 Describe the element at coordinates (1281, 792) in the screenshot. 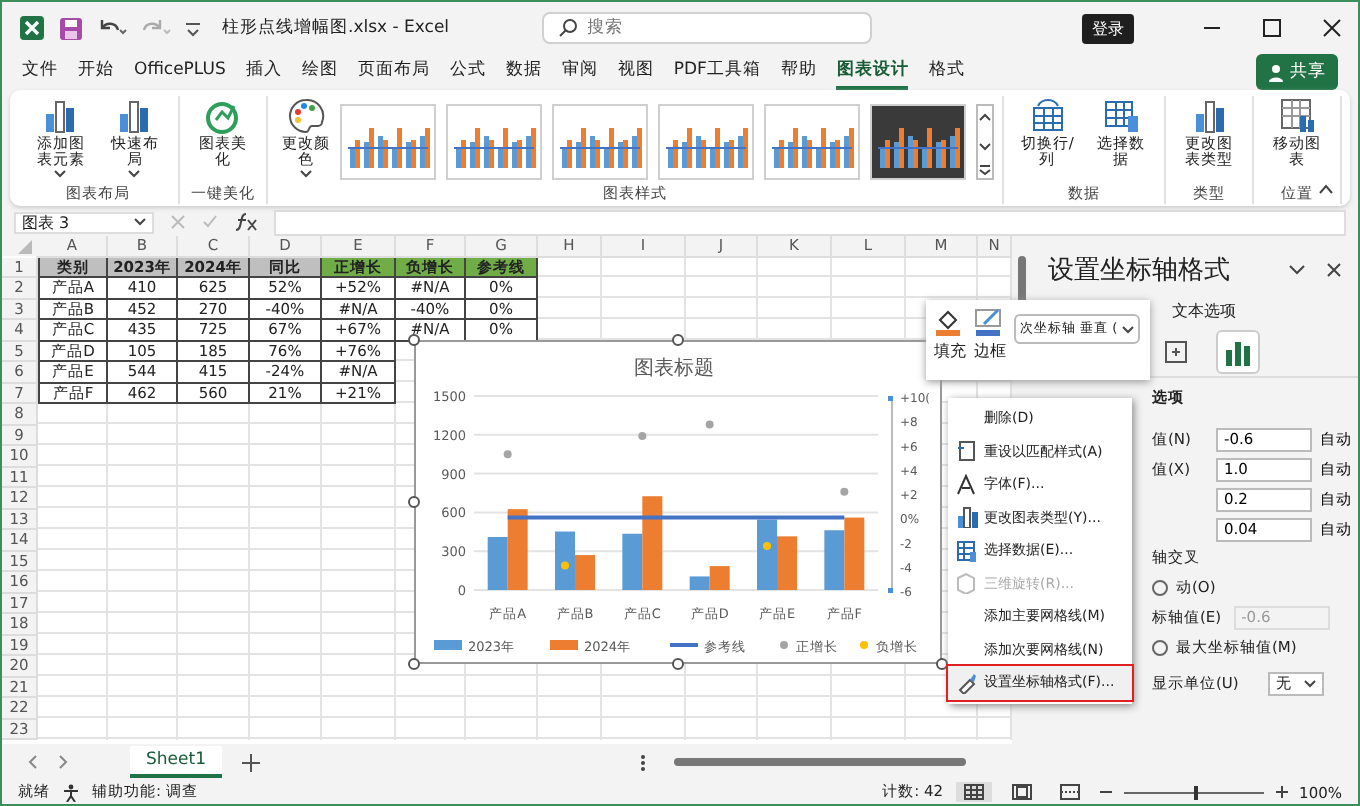

I see `zoom-in-icon` at that location.